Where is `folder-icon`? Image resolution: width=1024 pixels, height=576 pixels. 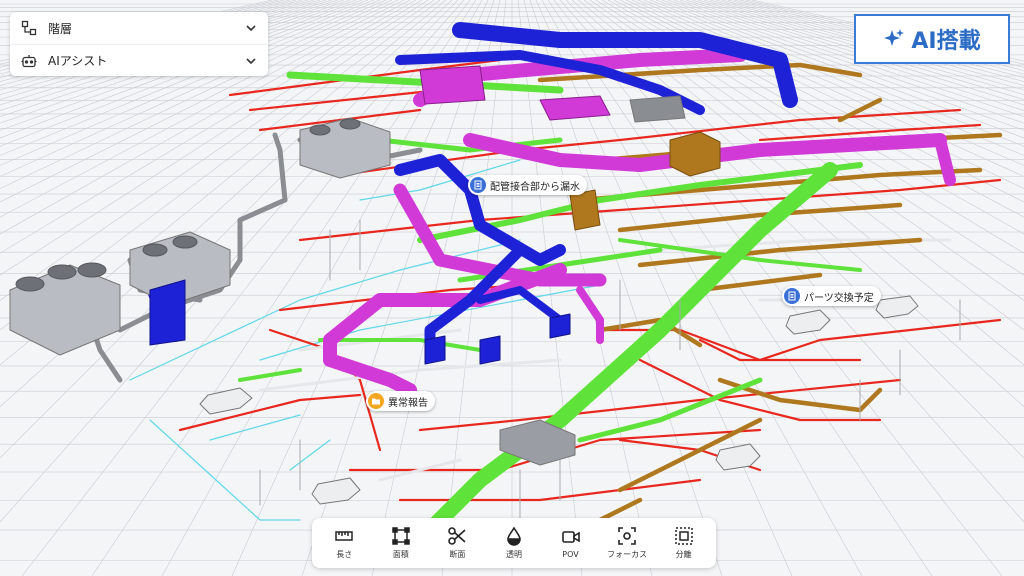
folder-icon is located at coordinates (376, 401).